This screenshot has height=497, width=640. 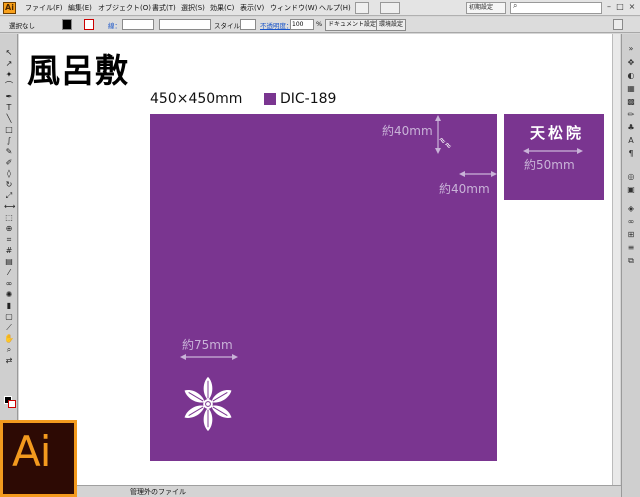 What do you see at coordinates (9, 185) in the screenshot?
I see `rotate-tool-icon: ↻` at bounding box center [9, 185].